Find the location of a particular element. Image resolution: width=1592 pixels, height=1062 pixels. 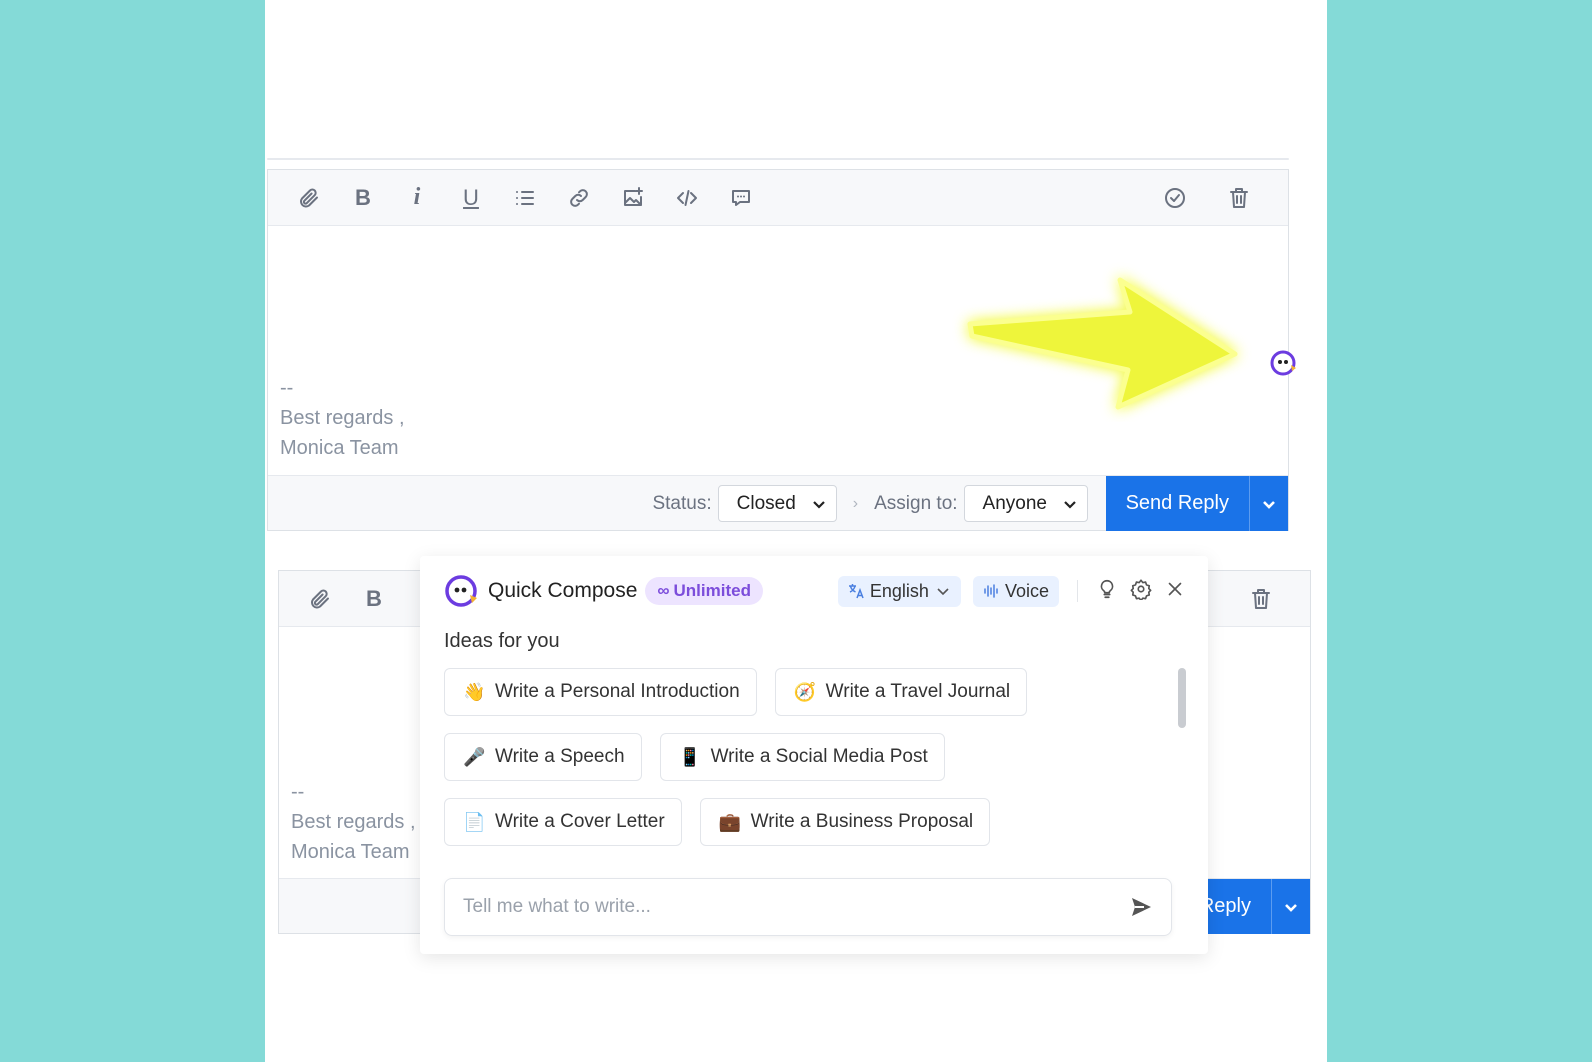

voice-button: Voice is located at coordinates (1015, 591).